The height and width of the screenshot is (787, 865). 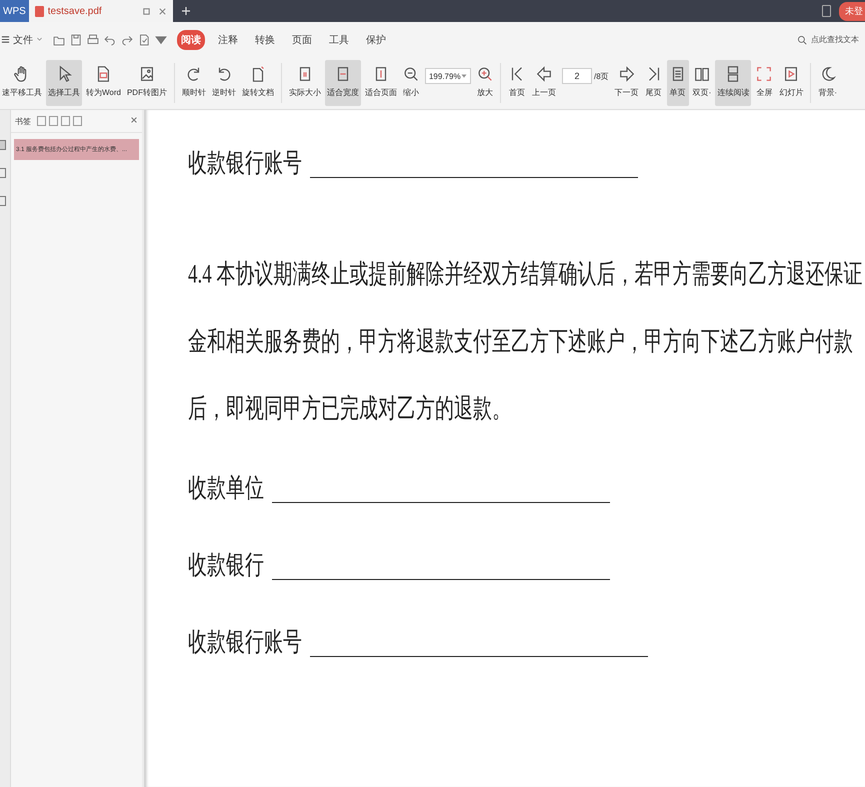 What do you see at coordinates (224, 83) in the screenshot?
I see `toolbar-button: 逆时针` at bounding box center [224, 83].